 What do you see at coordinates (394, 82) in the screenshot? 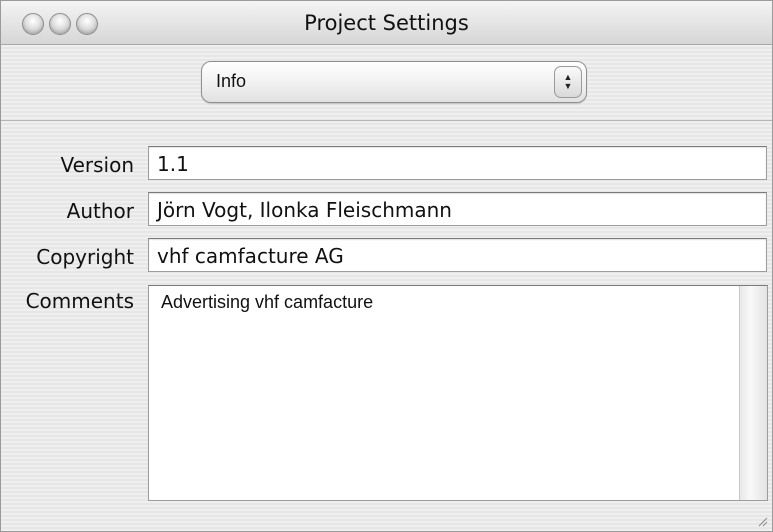
I see `settings-category-popup: Info ▲ ▼` at bounding box center [394, 82].